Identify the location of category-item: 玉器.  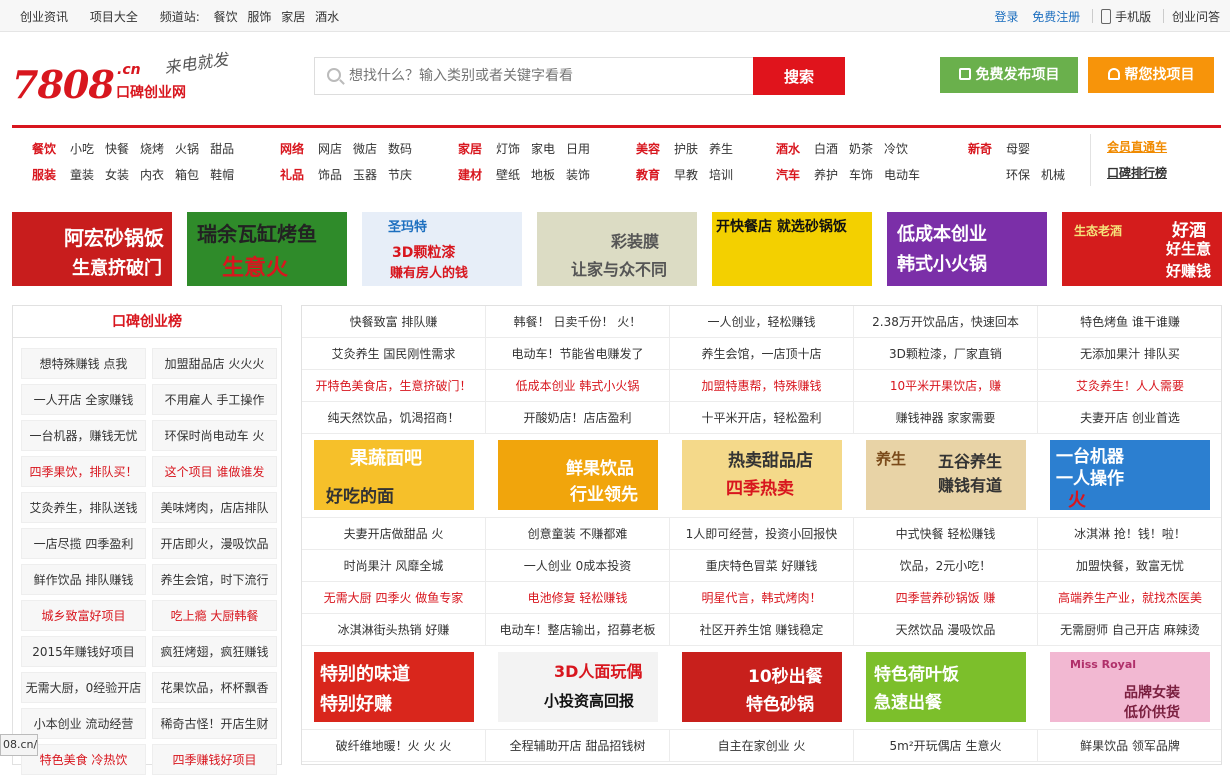
(365, 175).